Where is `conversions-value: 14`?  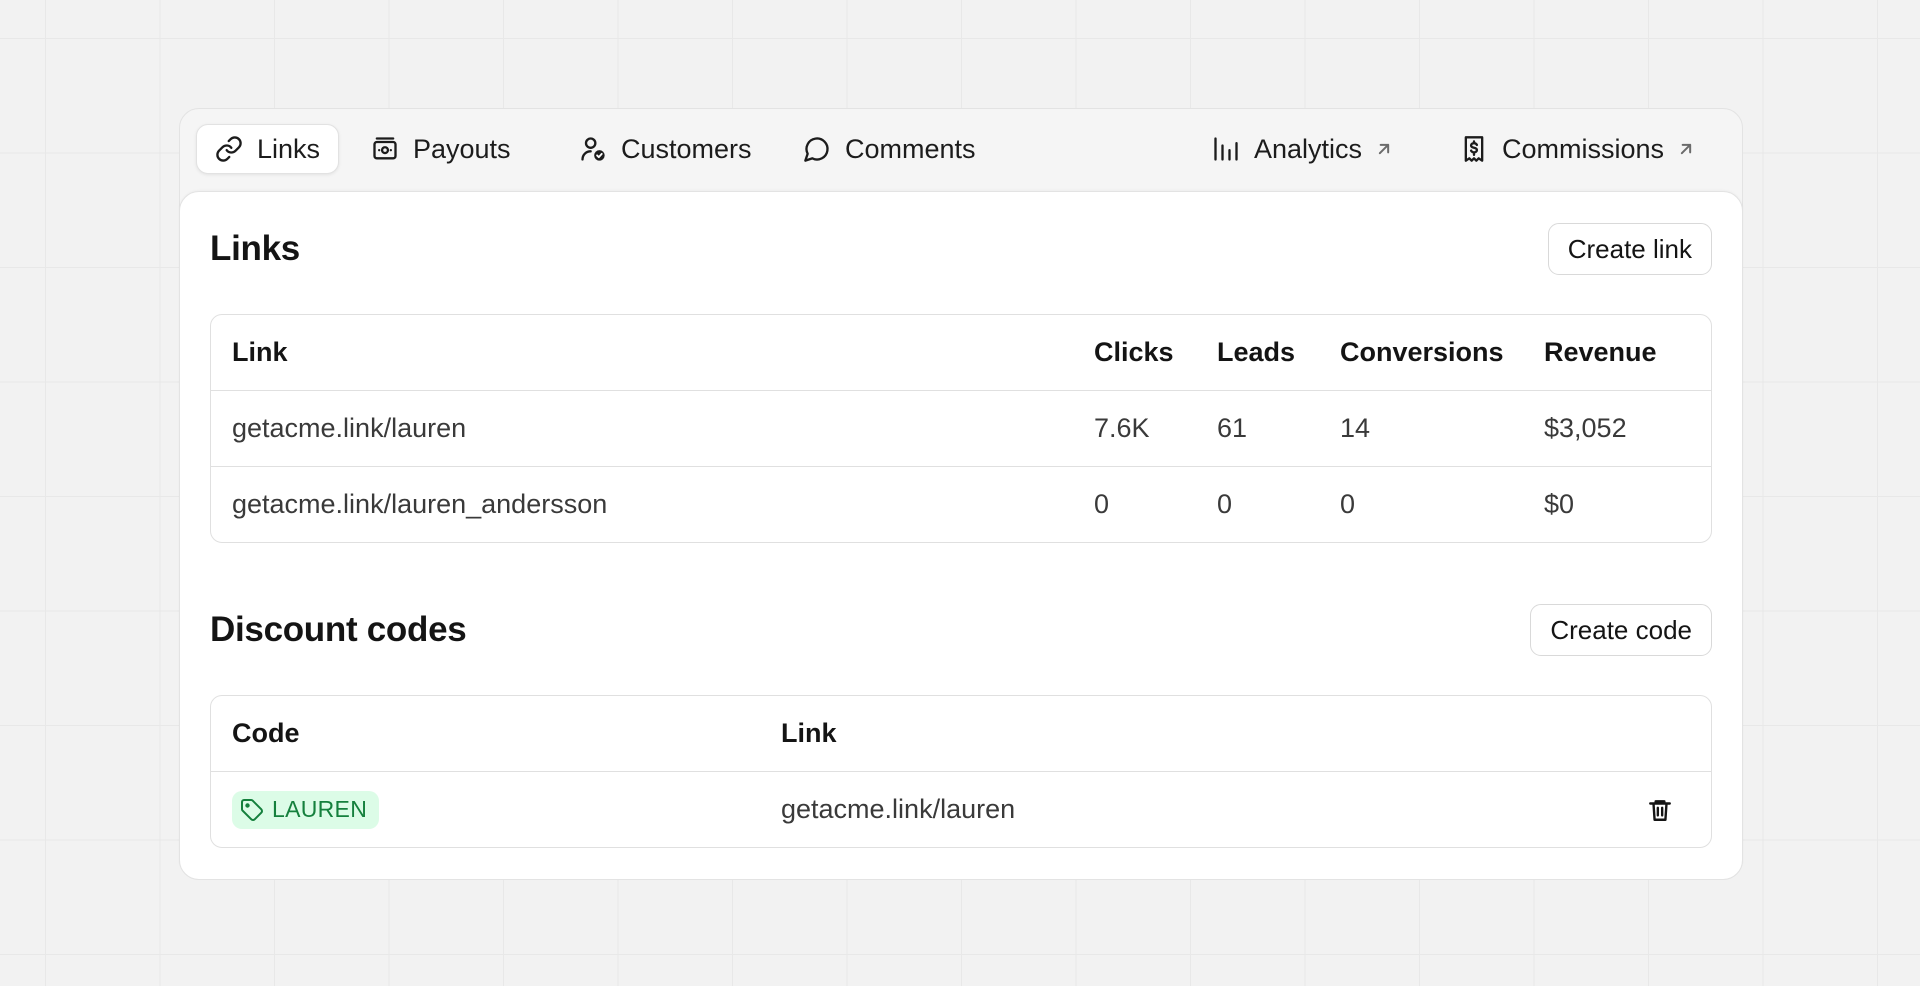 conversions-value: 14 is located at coordinates (1355, 428).